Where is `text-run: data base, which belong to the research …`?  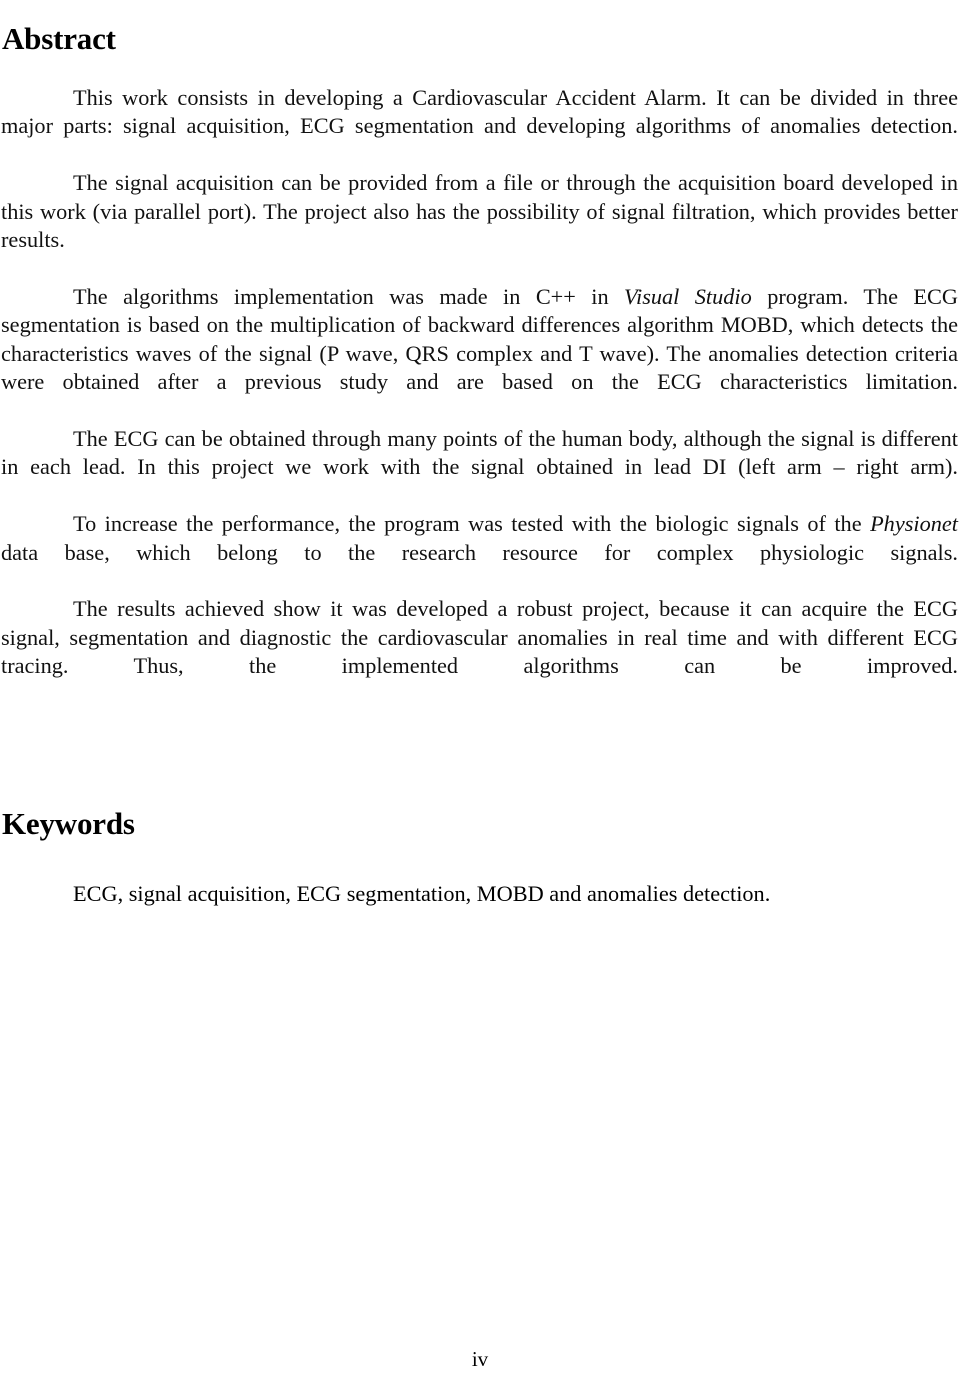 text-run: data base, which belong to the research … is located at coordinates (479, 552).